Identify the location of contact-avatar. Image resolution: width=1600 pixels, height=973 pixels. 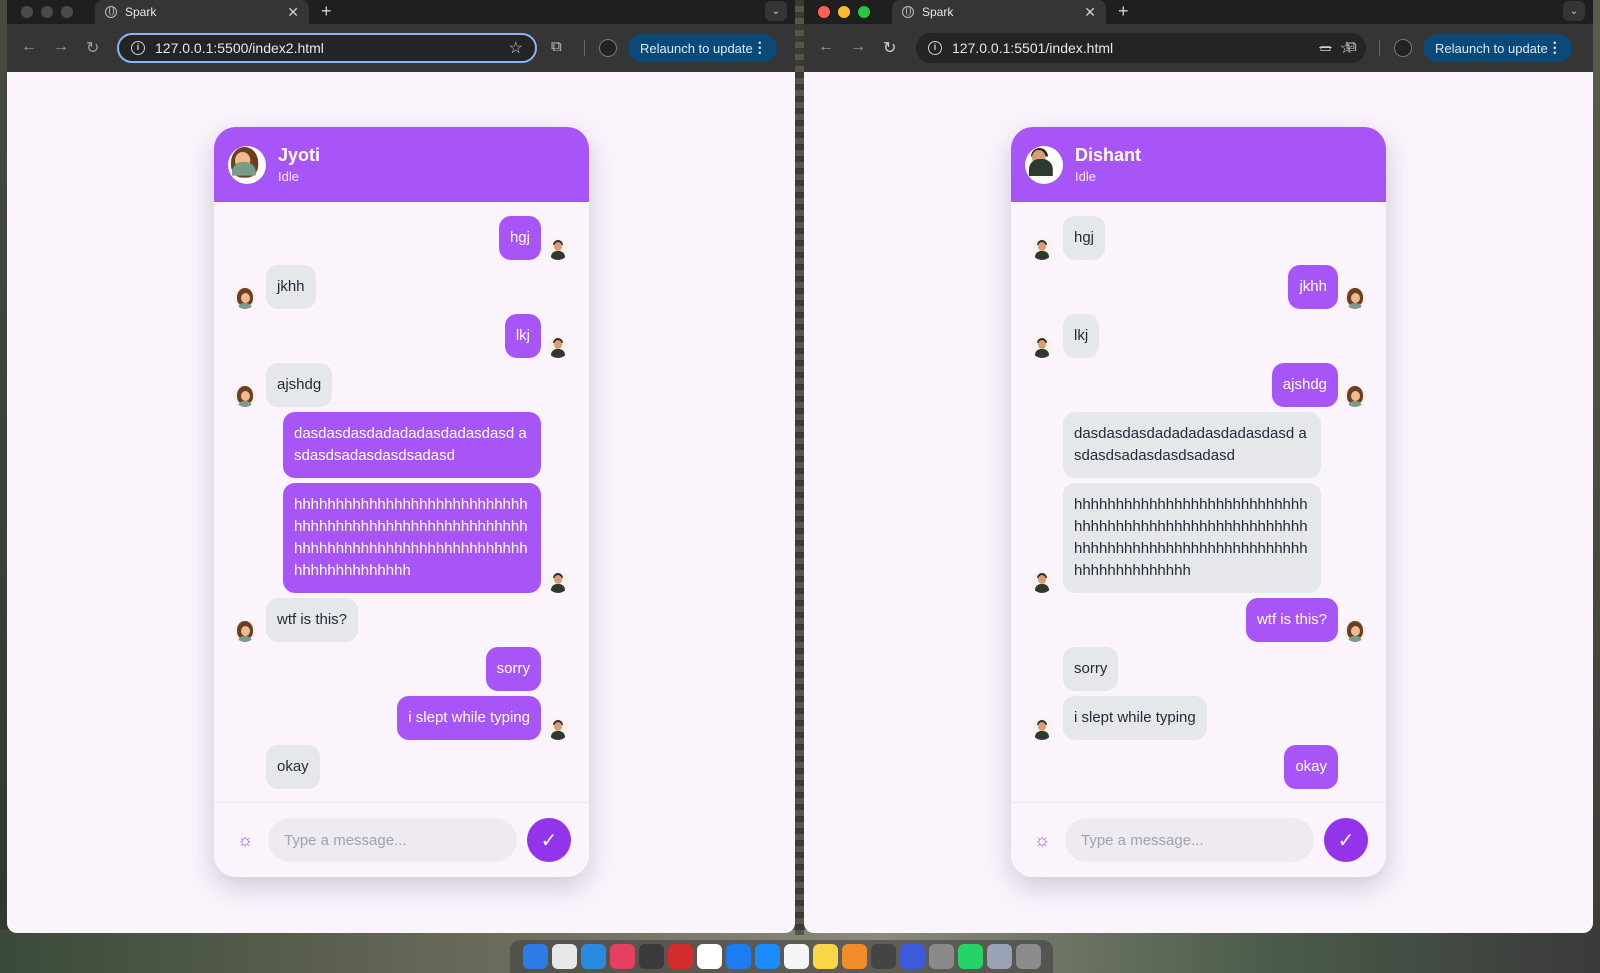
(247, 164).